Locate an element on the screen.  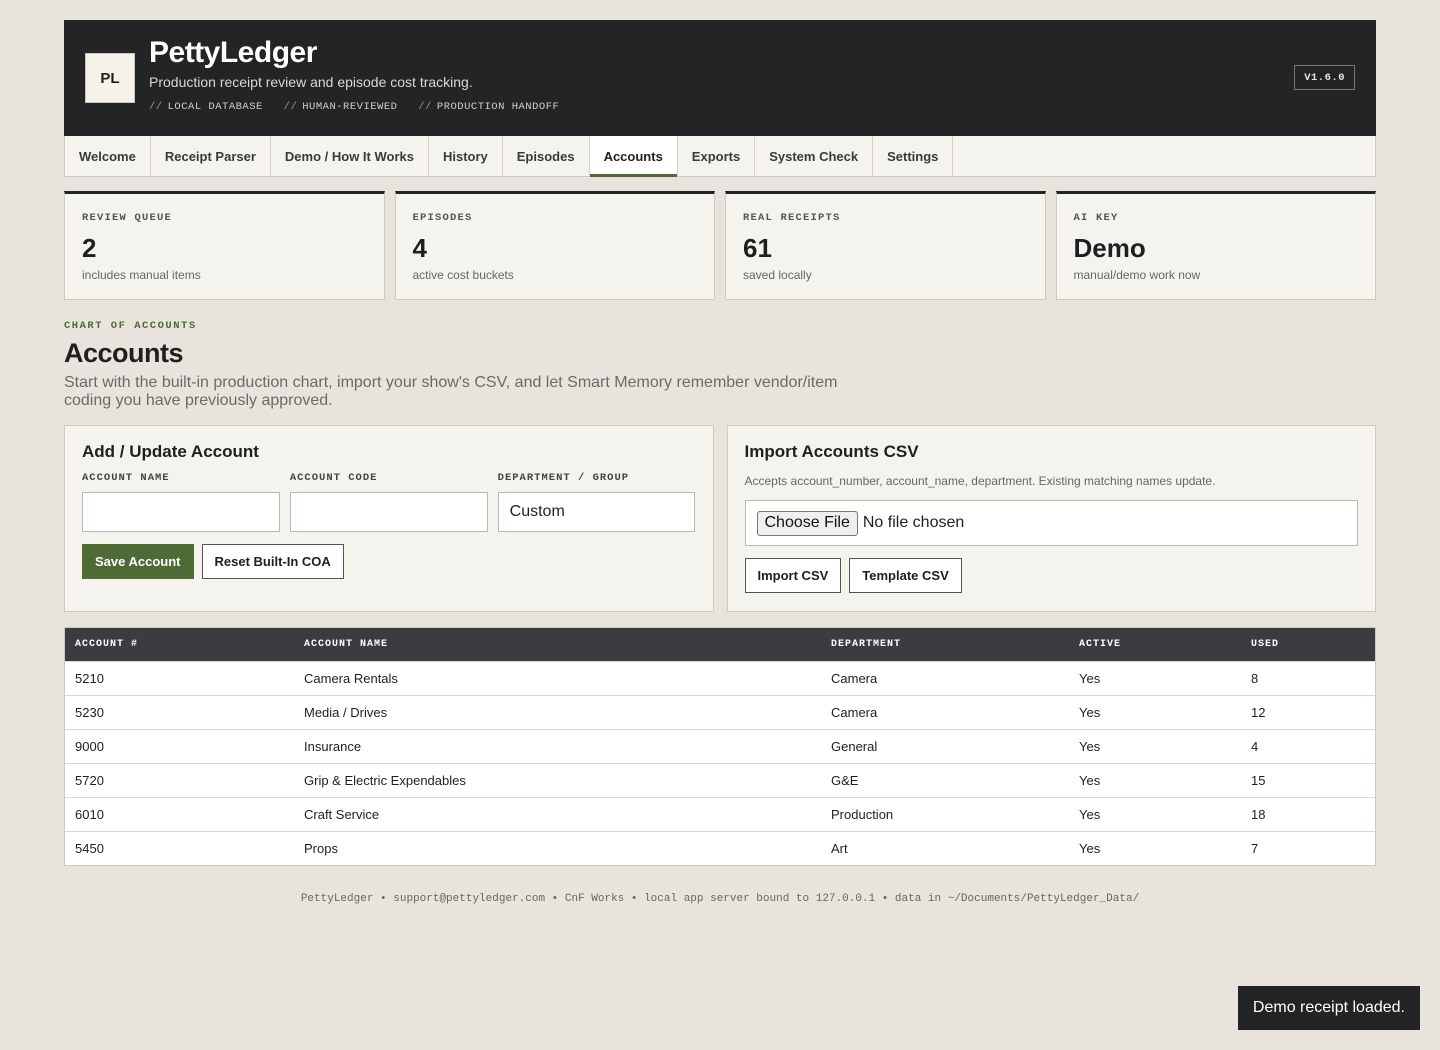
template-csv-button: Template CSV is located at coordinates (905, 575).